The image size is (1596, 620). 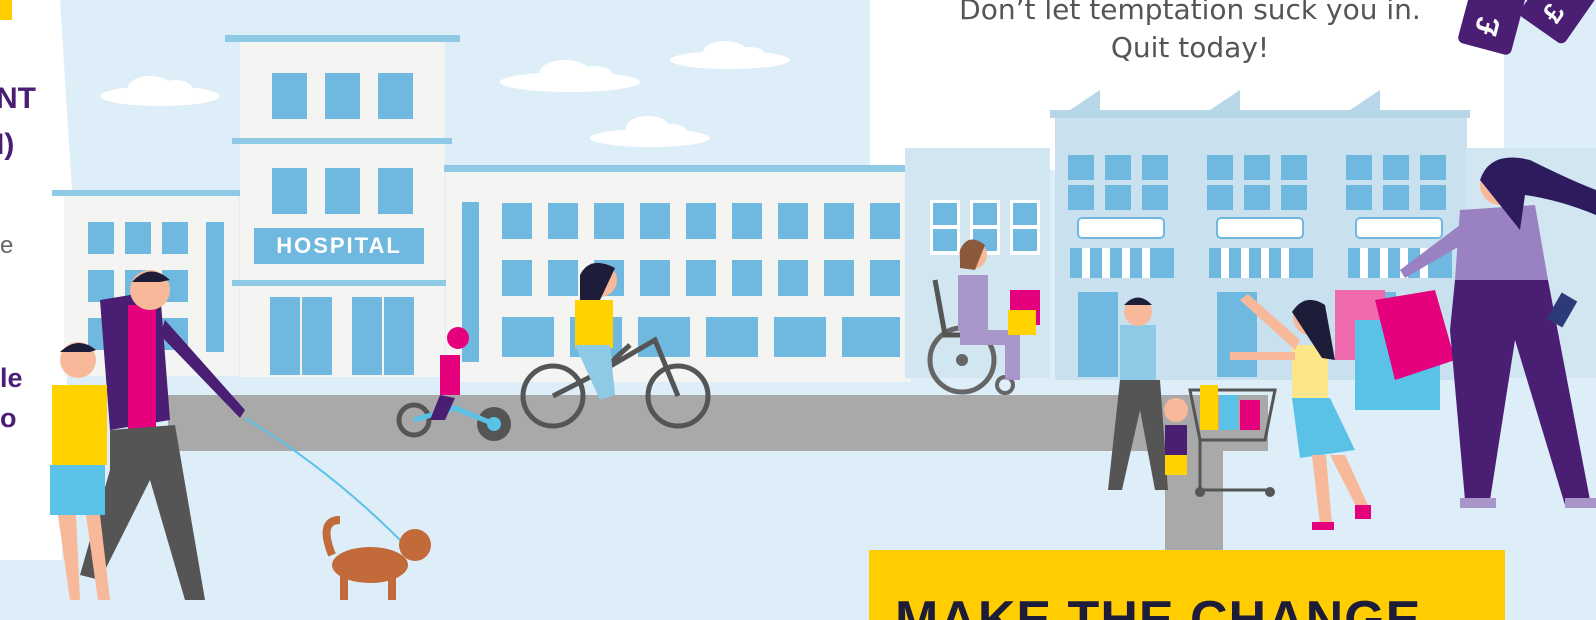 I want to click on hospital-sign-label: HOSPITAL, so click(x=339, y=245).